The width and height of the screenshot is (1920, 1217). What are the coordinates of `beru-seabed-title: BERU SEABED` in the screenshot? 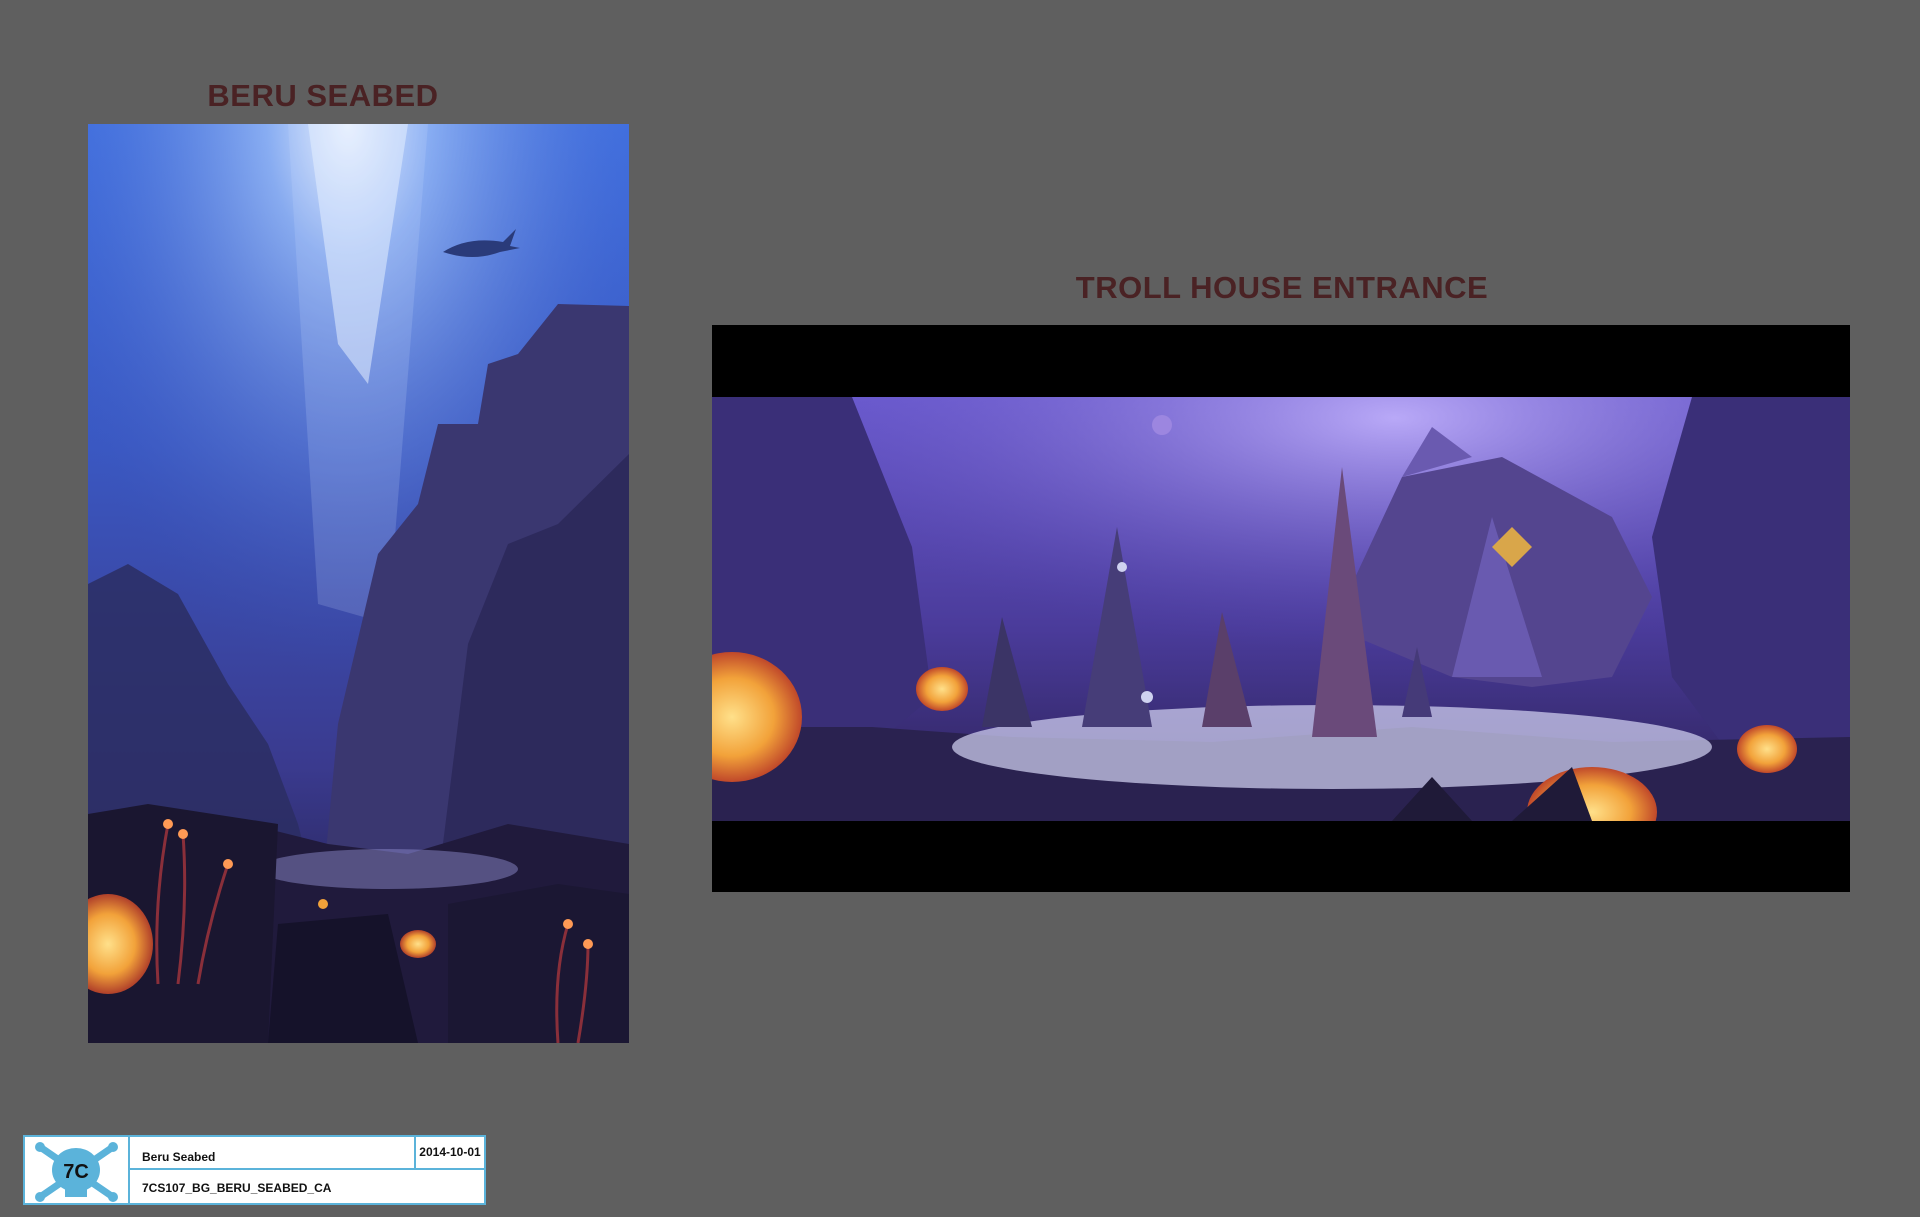 It's located at (323, 95).